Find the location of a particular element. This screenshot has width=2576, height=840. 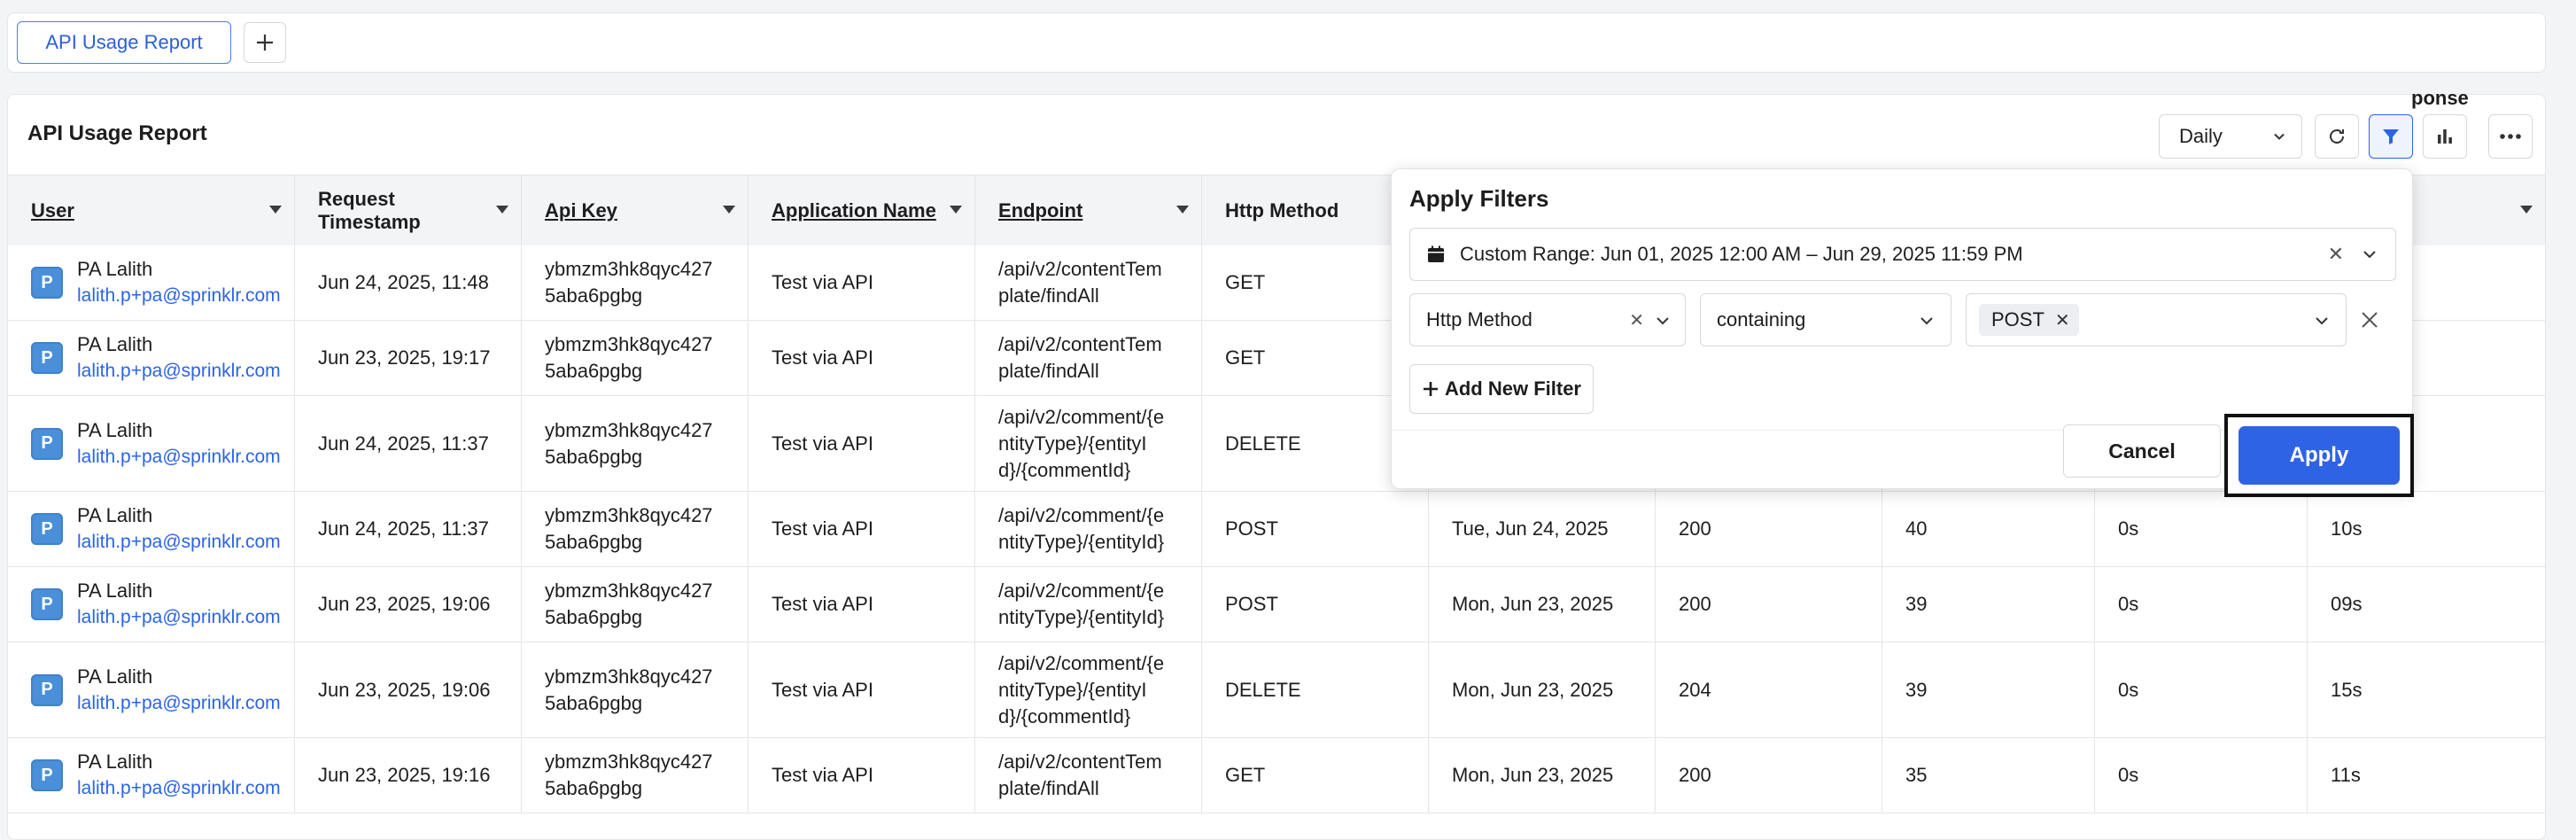

cell-text: Jun 23, 2025, 19:17 is located at coordinates (404, 357).